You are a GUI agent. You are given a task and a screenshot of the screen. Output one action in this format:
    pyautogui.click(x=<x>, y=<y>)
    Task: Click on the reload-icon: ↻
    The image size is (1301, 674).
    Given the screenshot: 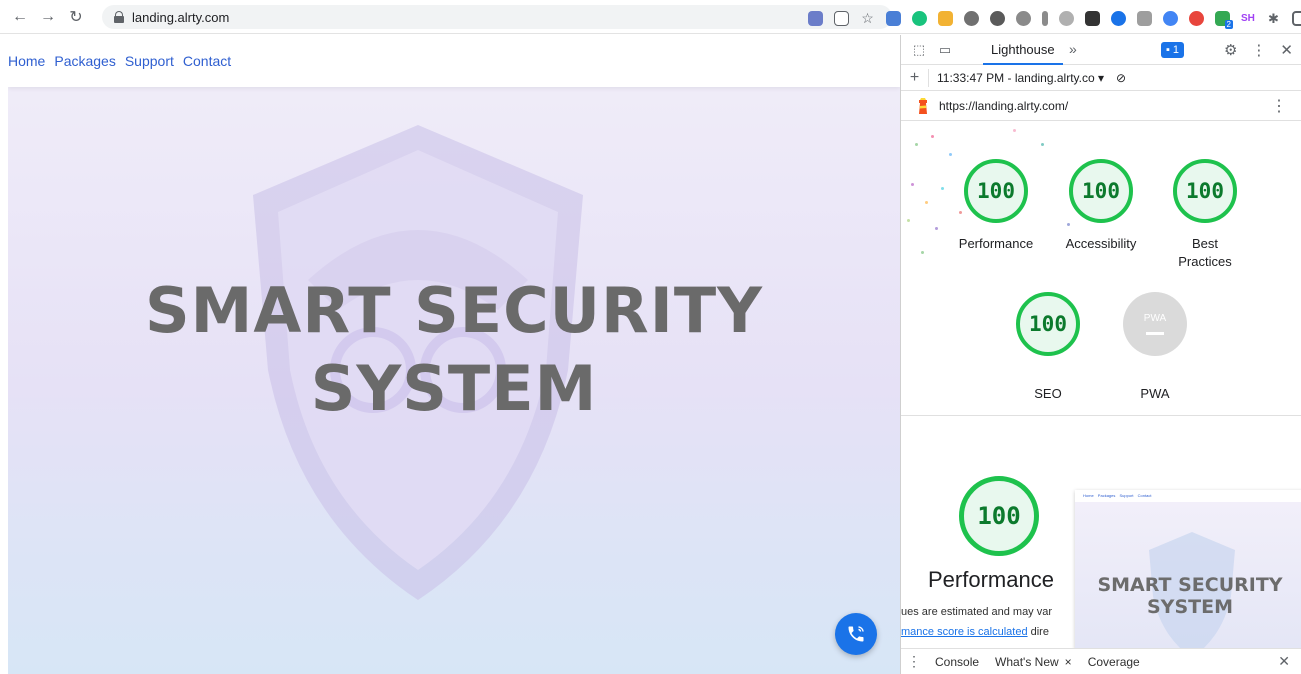 What is the action you would take?
    pyautogui.click(x=76, y=17)
    